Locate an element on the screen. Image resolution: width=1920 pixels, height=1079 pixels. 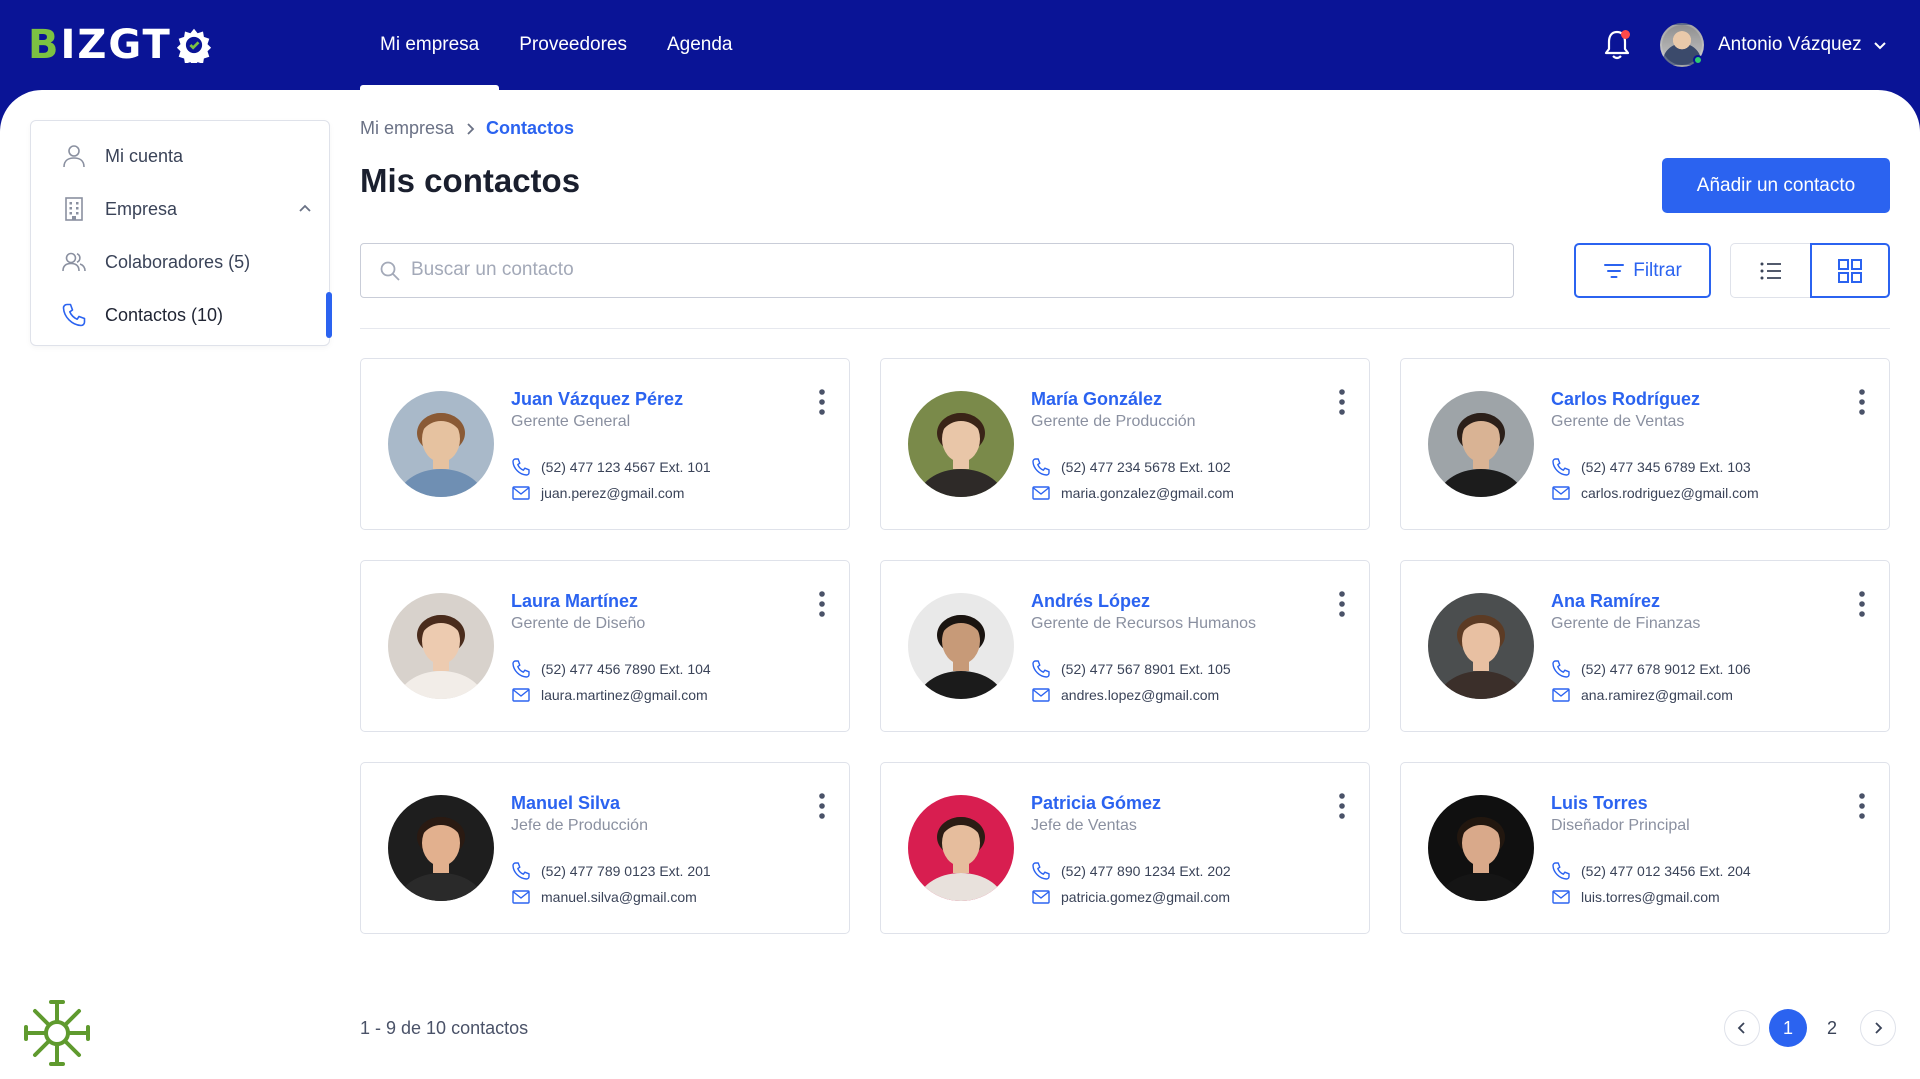
contact-phone: (52) 477 890 1234 Ext. 202 is located at coordinates (1131, 871).